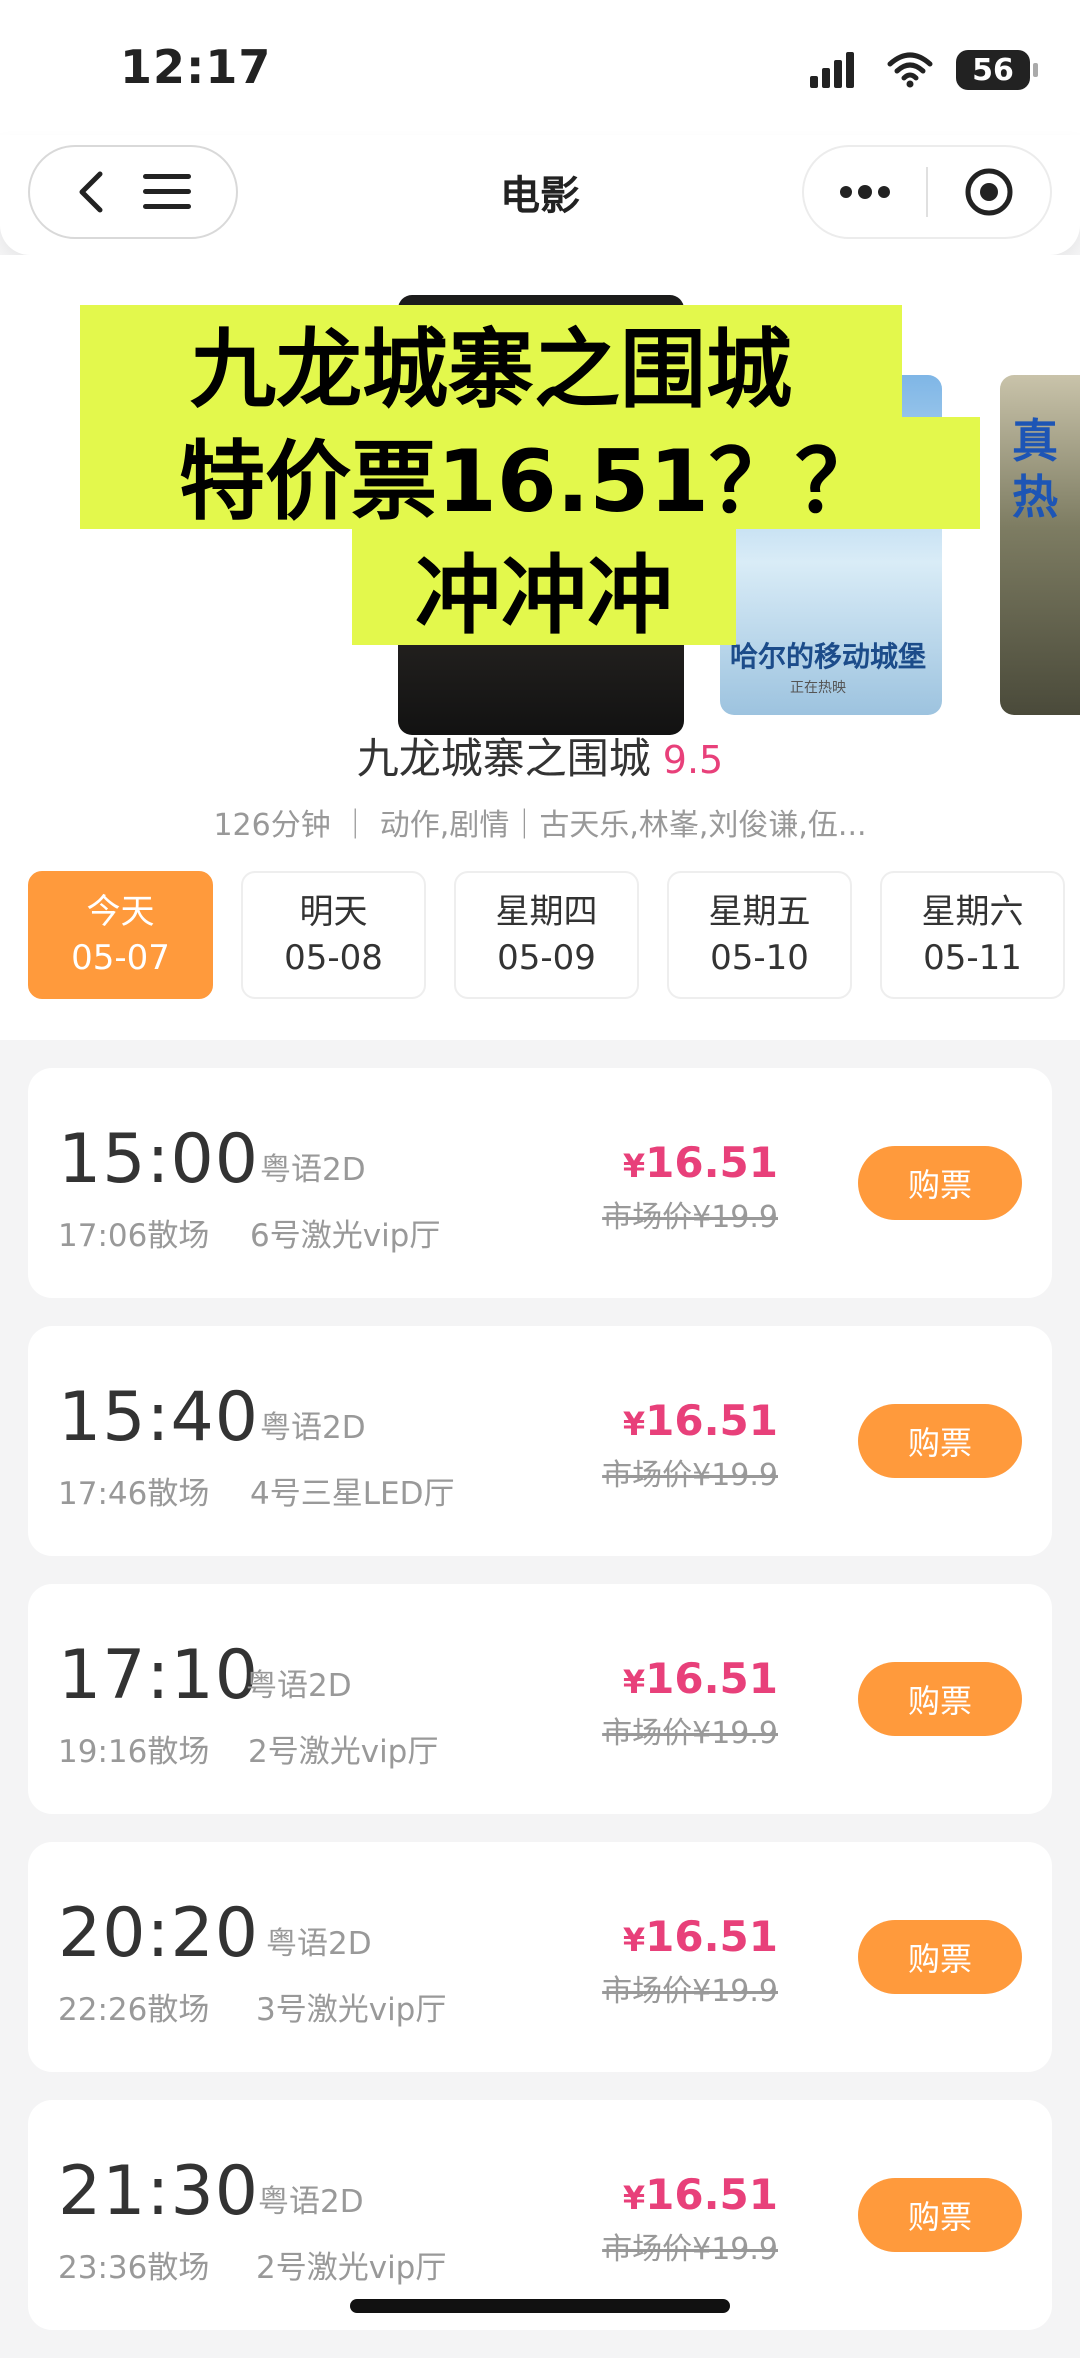 This screenshot has width=1080, height=2358. I want to click on date-tab-1: 明天 05-08, so click(333, 935).